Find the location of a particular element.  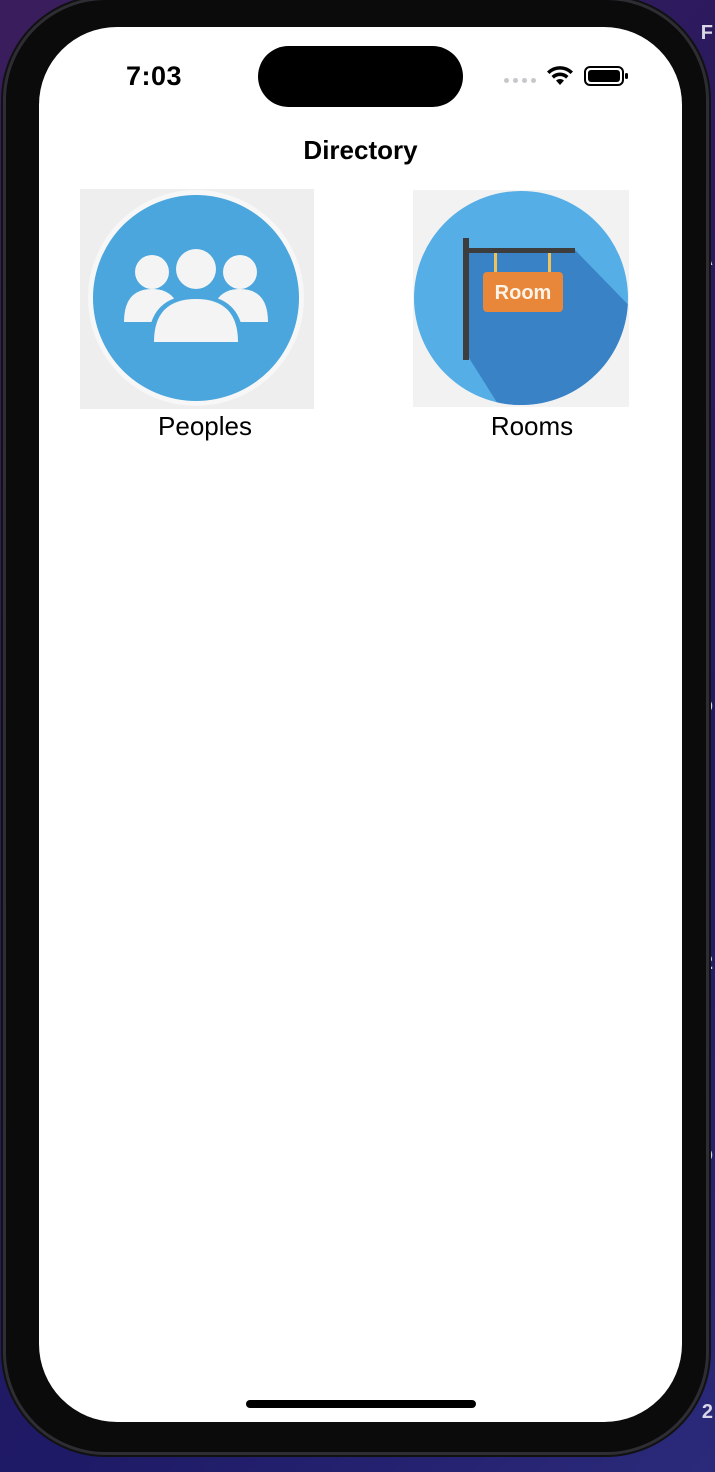

status-time: 7:03 is located at coordinates (154, 76).